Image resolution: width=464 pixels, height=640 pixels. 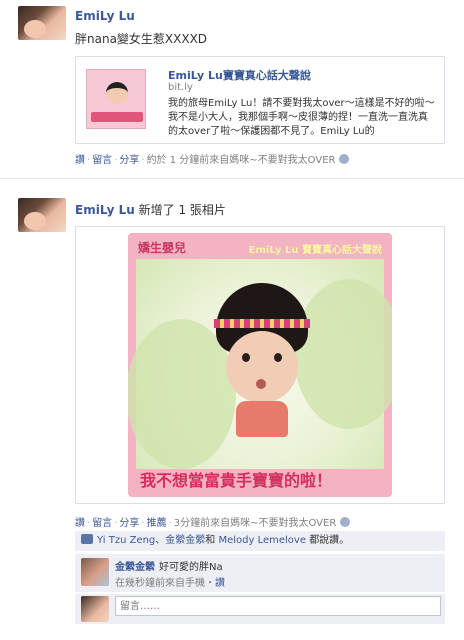 What do you see at coordinates (260, 573) in the screenshot?
I see `comment-item: 金縈金縈 好可愛的胖Na 在幾秒鐘前來自手機・讚` at bounding box center [260, 573].